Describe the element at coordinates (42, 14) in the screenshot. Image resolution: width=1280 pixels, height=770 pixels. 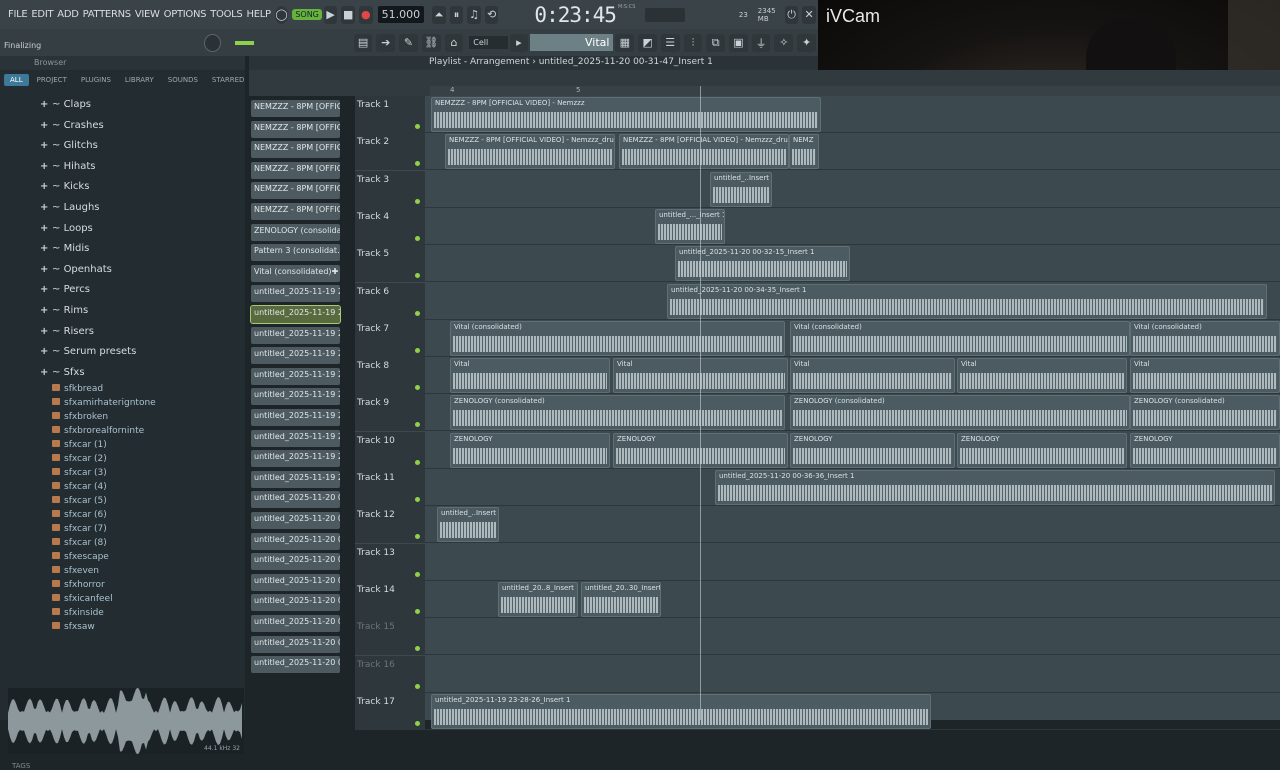
I see `menu-edit: EDIT` at that location.